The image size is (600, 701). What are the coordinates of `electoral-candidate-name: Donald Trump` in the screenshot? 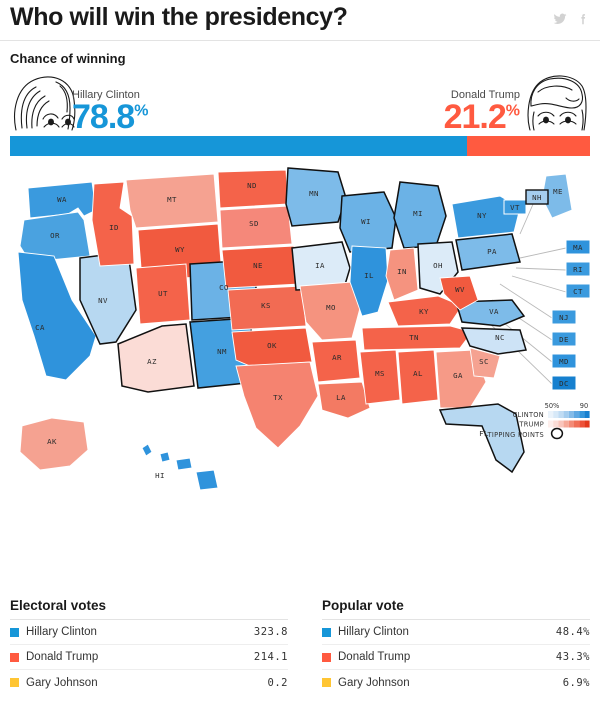 It's located at (62, 657).